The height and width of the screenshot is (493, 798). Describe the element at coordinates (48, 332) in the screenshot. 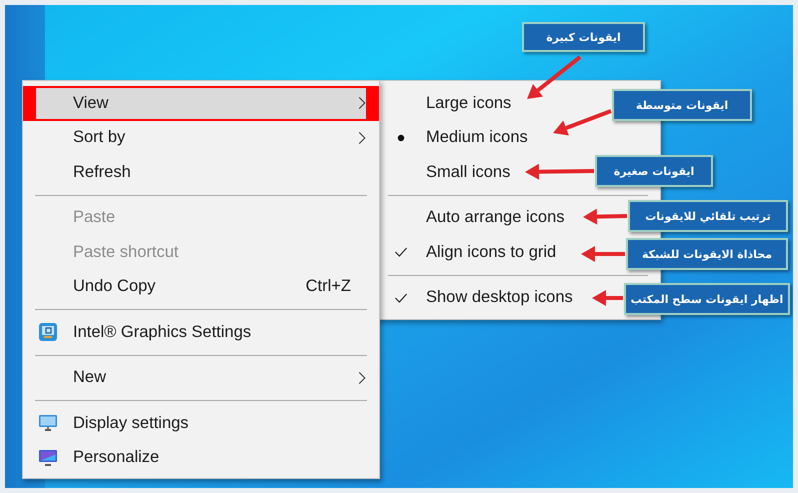

I see `graphics-app-icon` at that location.